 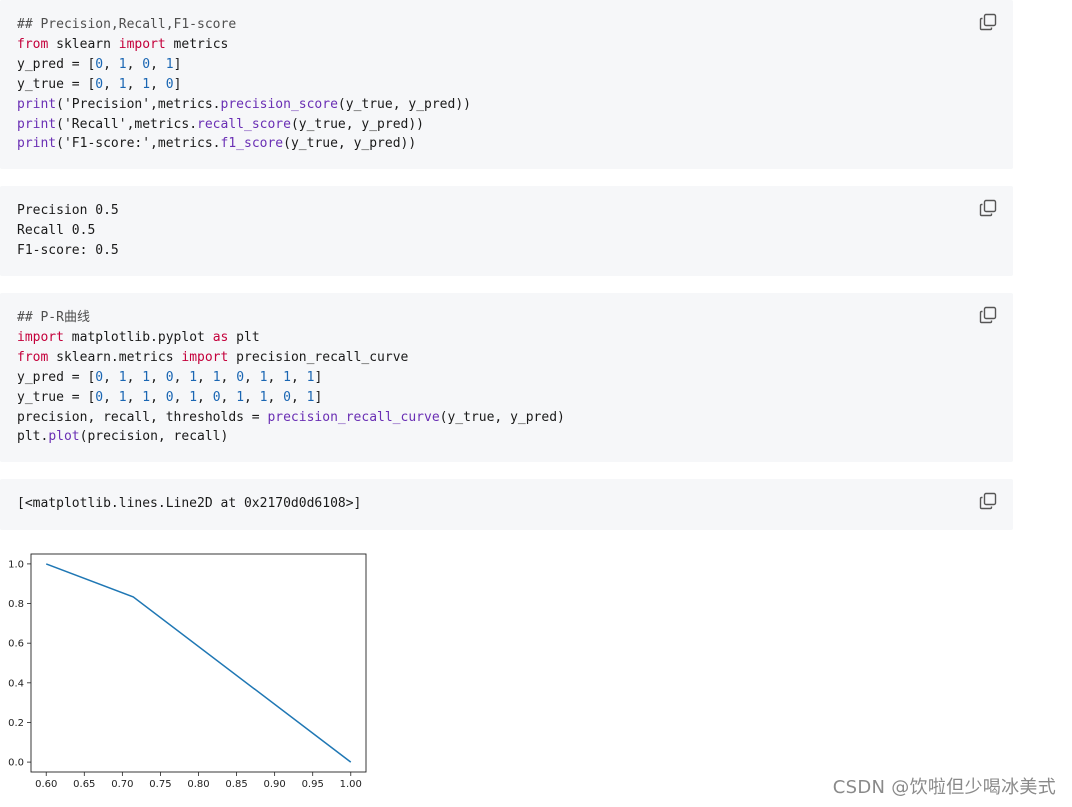 I want to click on x-tick-label: 0.95, so click(x=313, y=784).